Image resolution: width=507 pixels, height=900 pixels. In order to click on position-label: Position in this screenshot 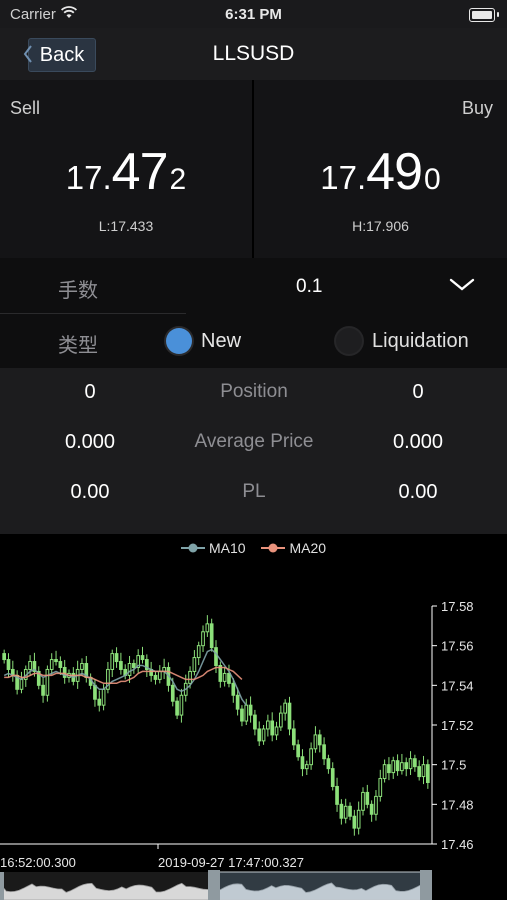, I will do `click(254, 391)`.